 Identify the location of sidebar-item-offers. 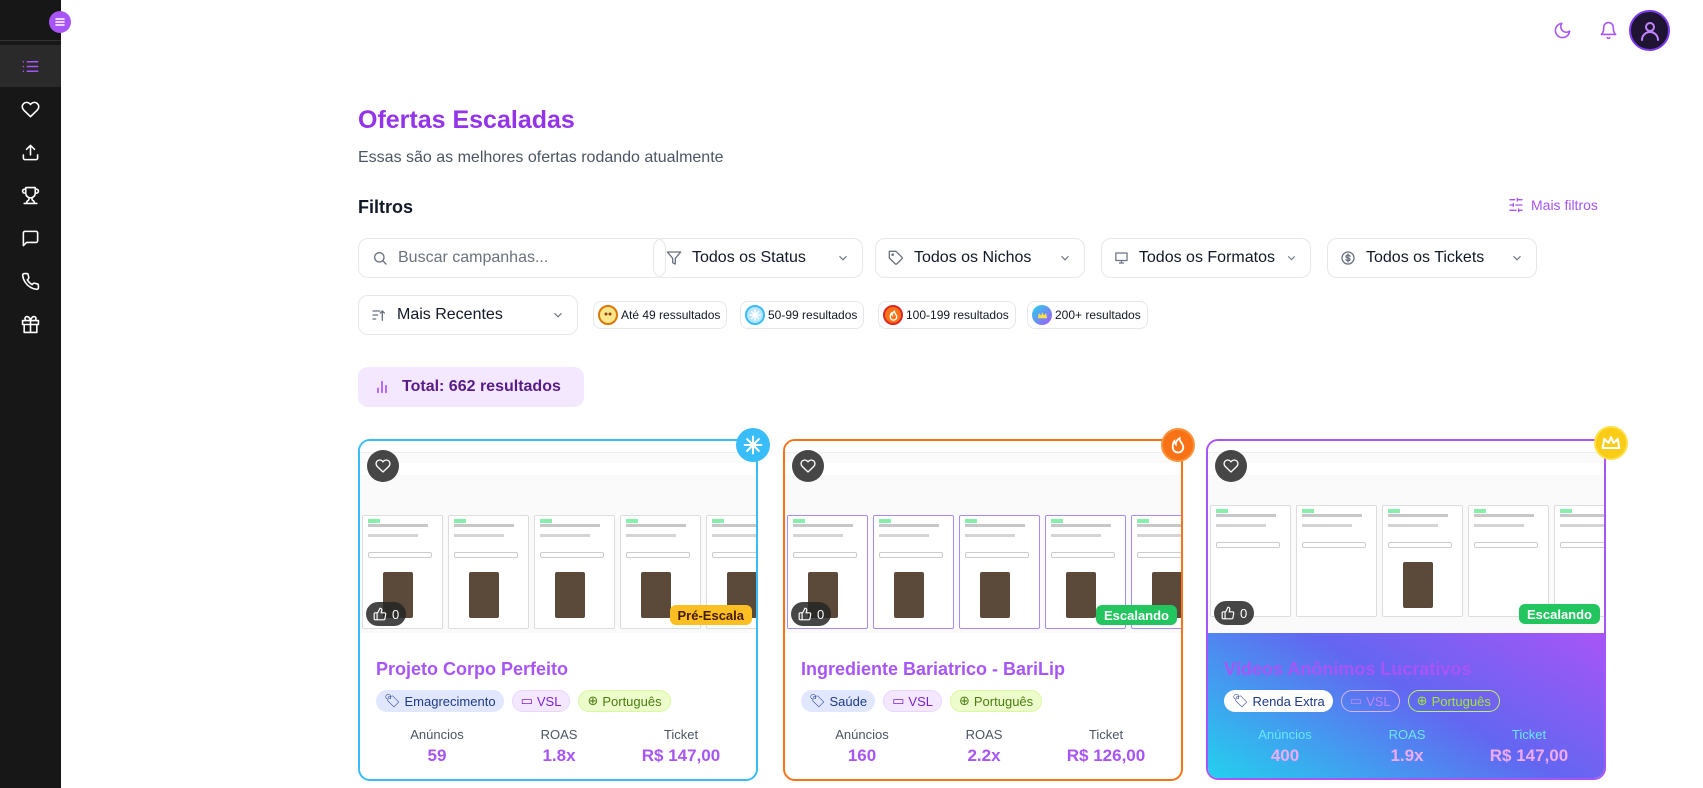
(30, 66).